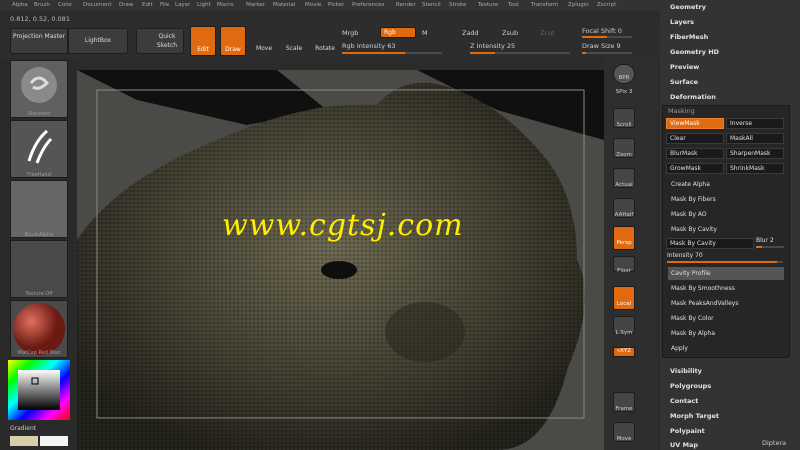 The width and height of the screenshot is (800, 450). What do you see at coordinates (684, 445) in the screenshot?
I see `palette-item-uv-map: UV Map` at bounding box center [684, 445].